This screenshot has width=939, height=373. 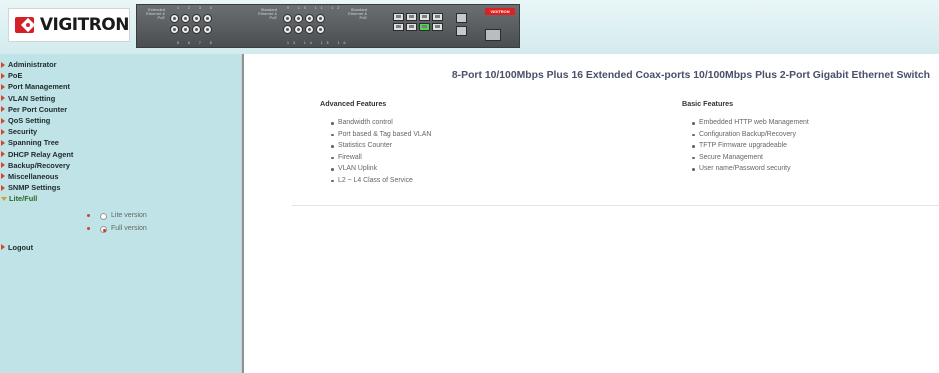 I want to click on list-item: Embedded HTTP web Management, so click(x=749, y=123).